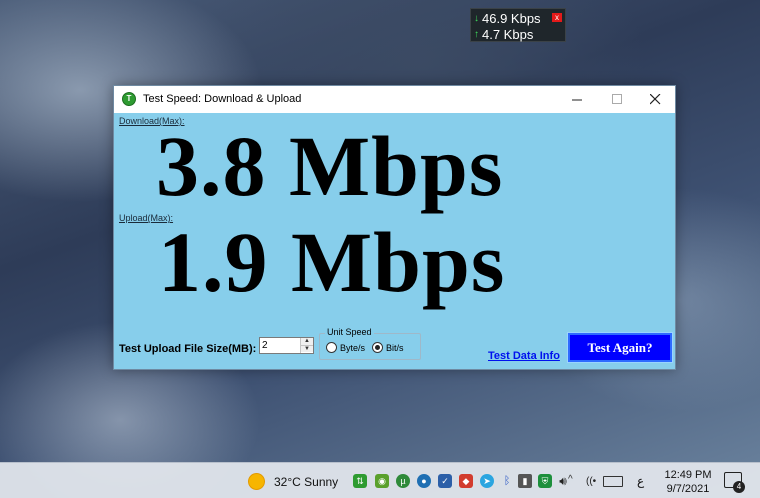 This screenshot has height=498, width=760. I want to click on minimize-button, so click(577, 99).